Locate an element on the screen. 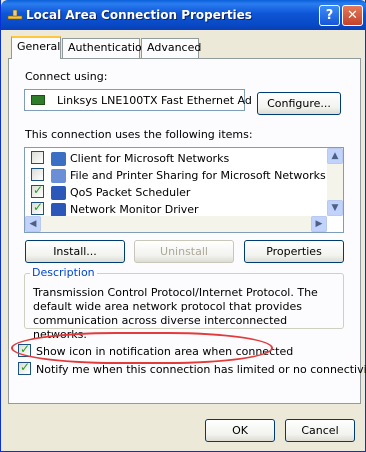  scheduler-icon is located at coordinates (58, 193).